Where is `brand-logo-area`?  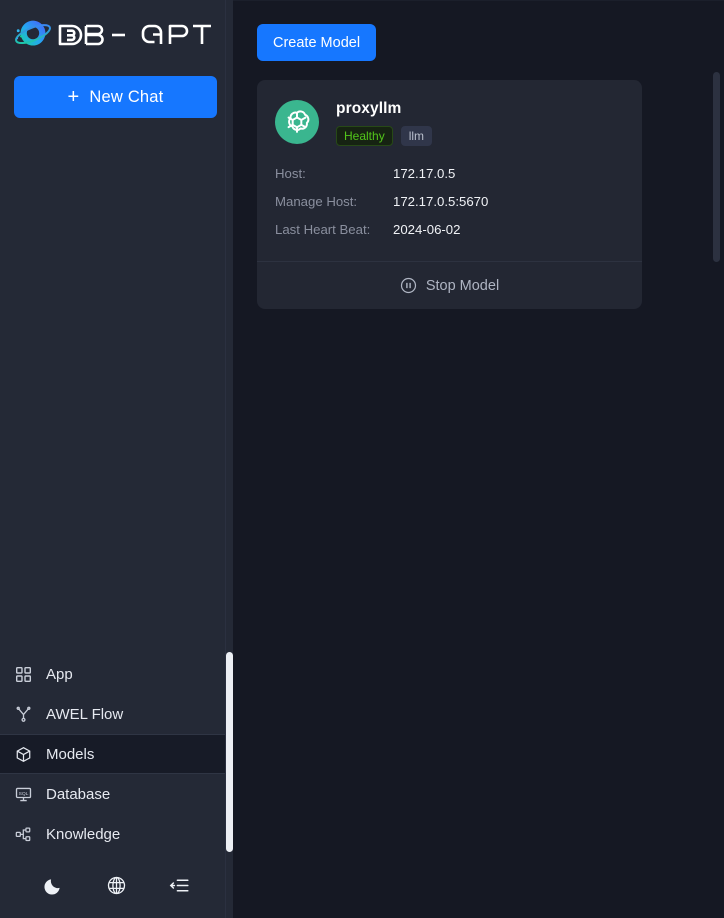
brand-logo-area is located at coordinates (116, 35).